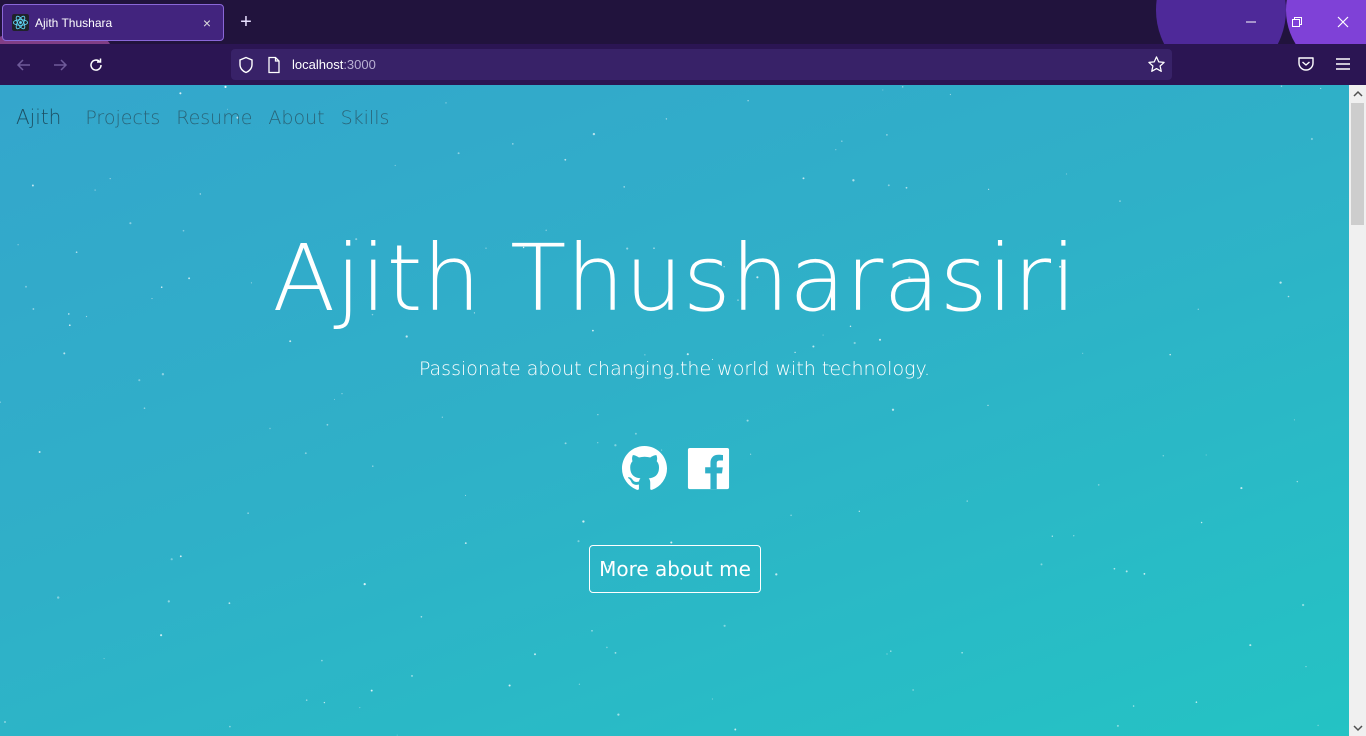 Image resolution: width=1366 pixels, height=736 pixels. What do you see at coordinates (296, 118) in the screenshot?
I see `nav-link-about: About` at bounding box center [296, 118].